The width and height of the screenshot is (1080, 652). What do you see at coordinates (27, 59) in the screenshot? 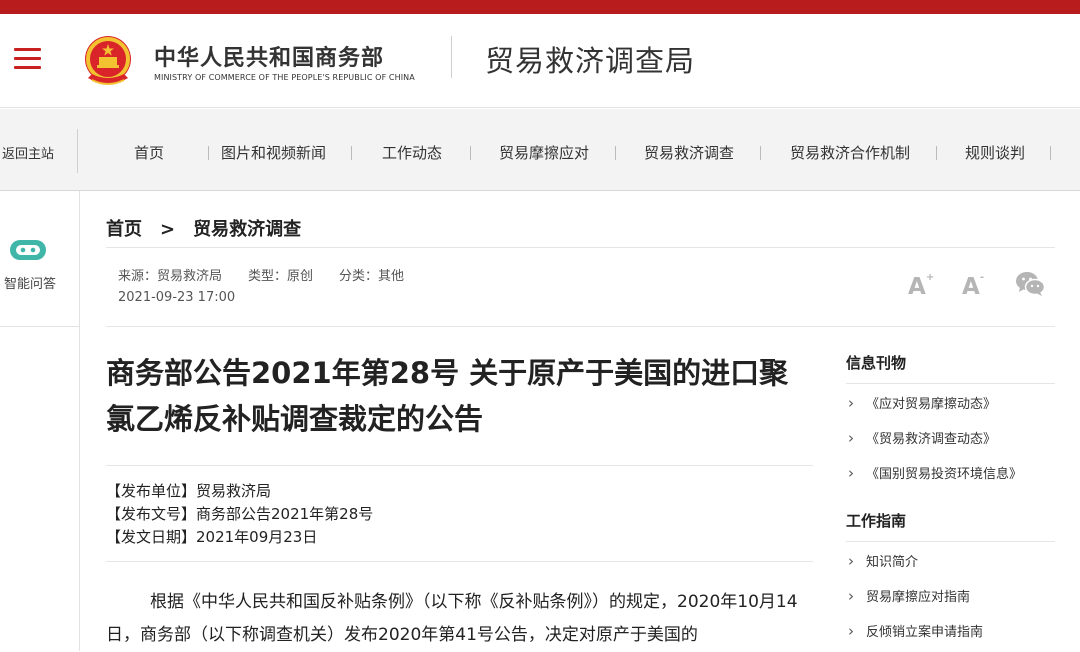
I see `menu-icon` at bounding box center [27, 59].